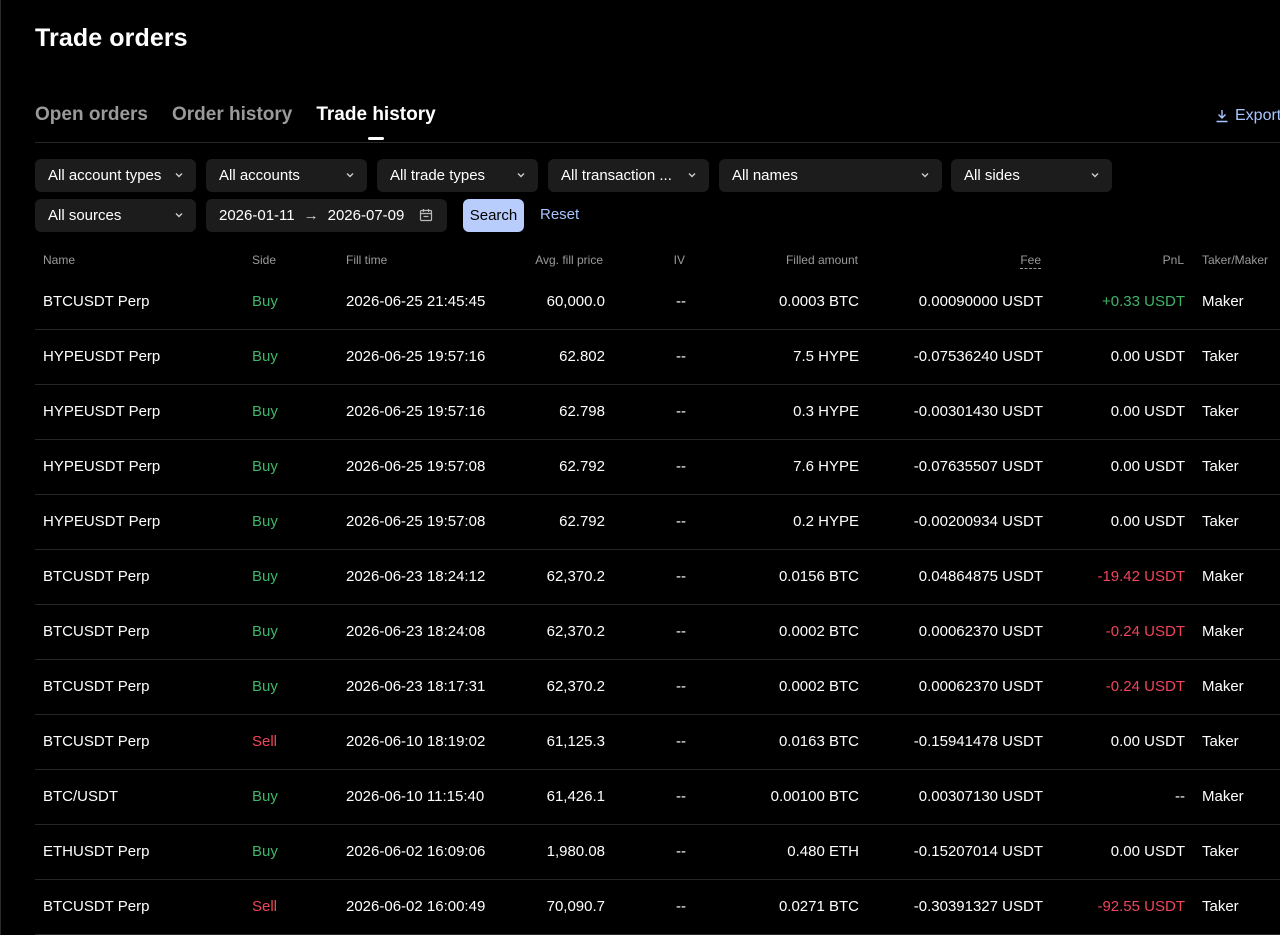  Describe the element at coordinates (582, 356) in the screenshot. I see `cell-avg-fill-price: 62.802` at that location.